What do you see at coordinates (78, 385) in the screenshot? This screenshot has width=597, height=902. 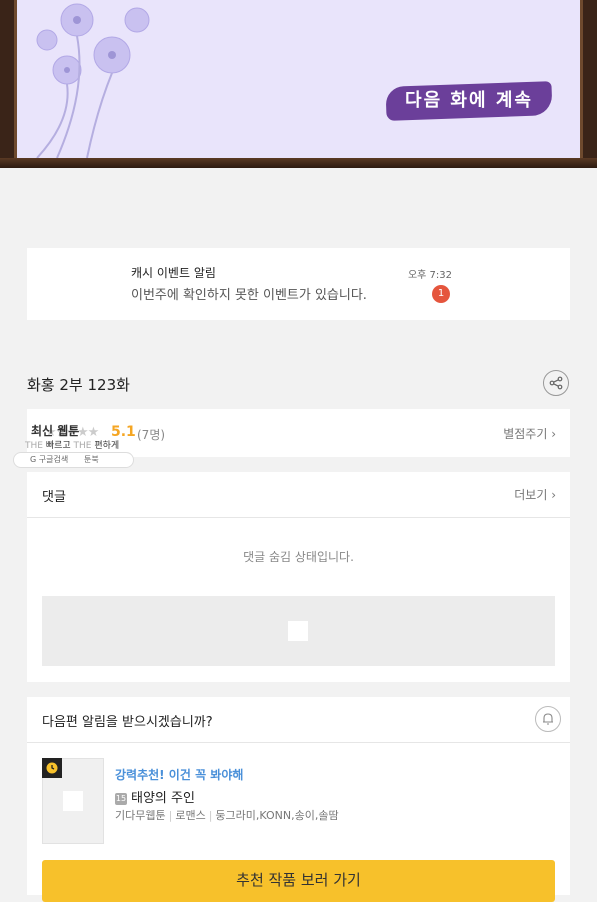 I see `episode-title: 화홍 2부 123화` at bounding box center [78, 385].